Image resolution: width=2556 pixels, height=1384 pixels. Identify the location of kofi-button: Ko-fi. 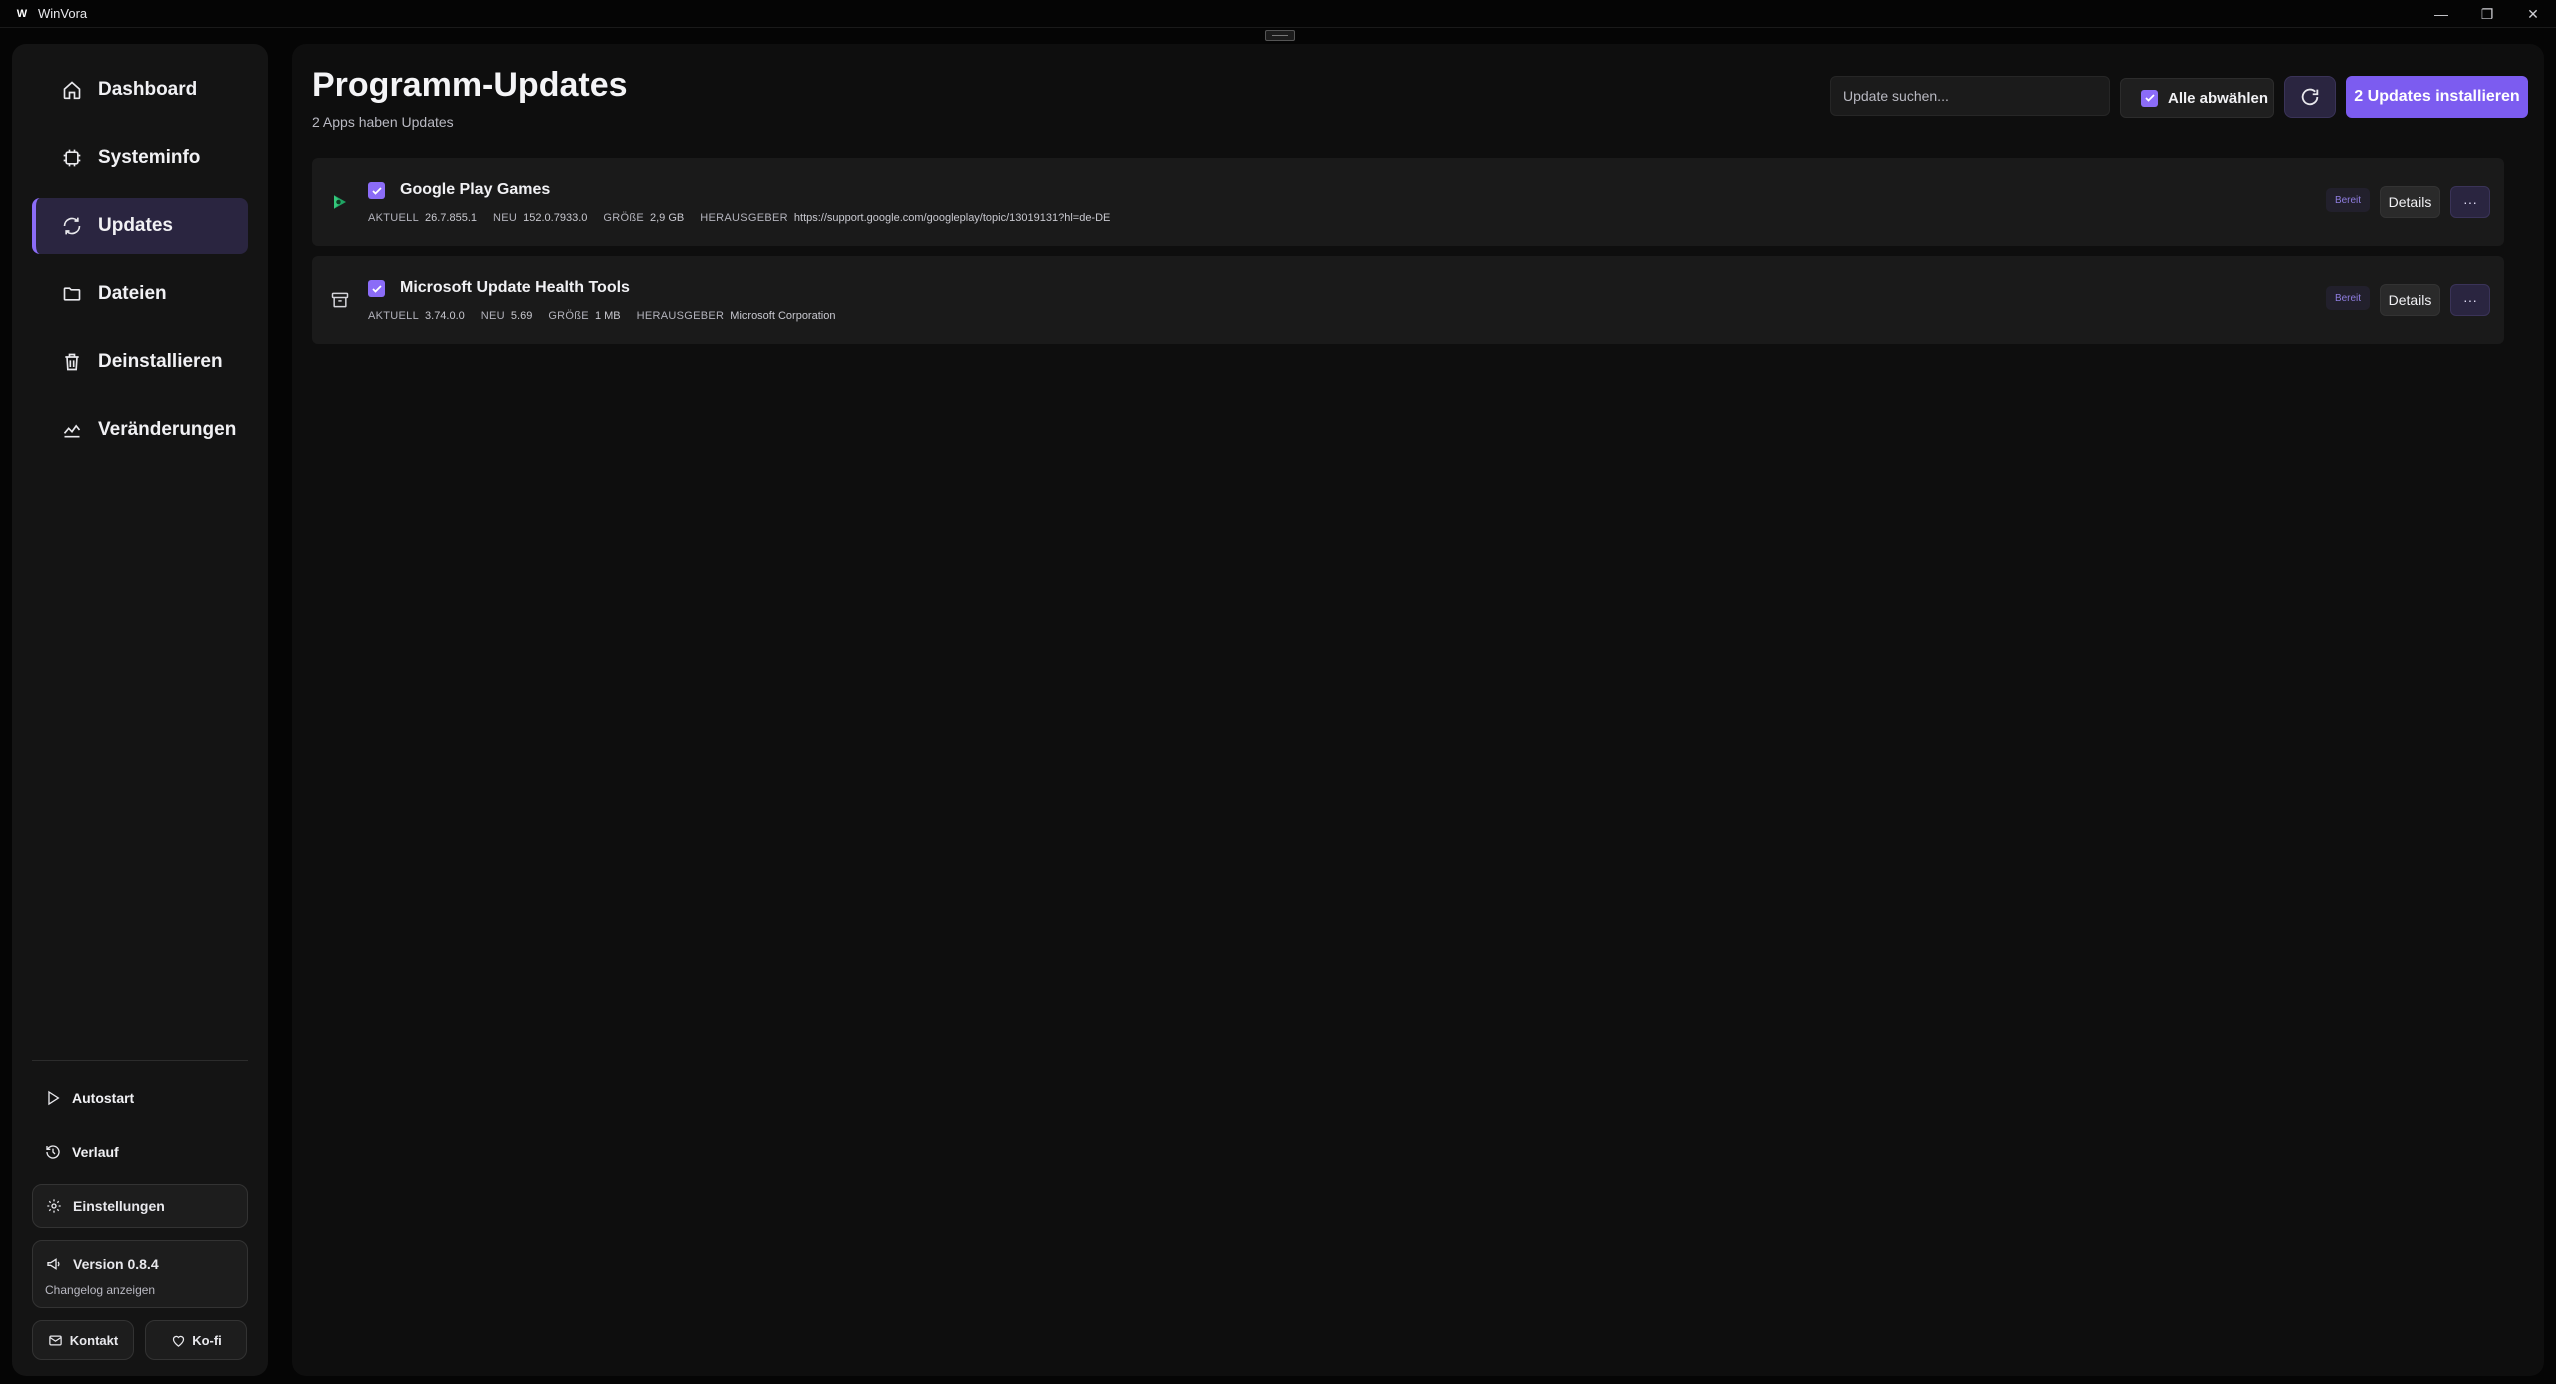
(196, 1340).